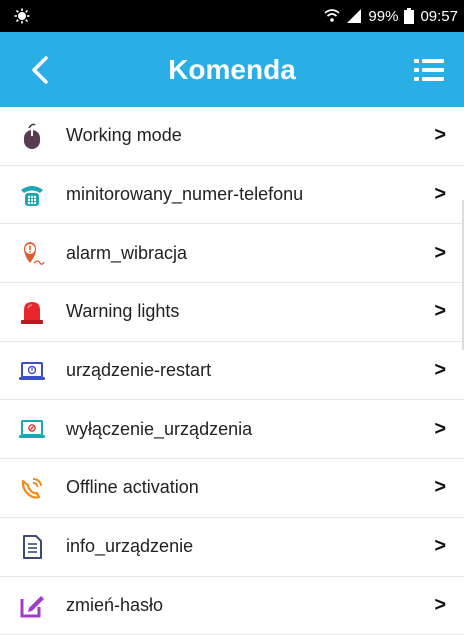 Image resolution: width=464 pixels, height=635 pixels. Describe the element at coordinates (265, 546) in the screenshot. I see `list-item-label: info_urządzenie` at that location.